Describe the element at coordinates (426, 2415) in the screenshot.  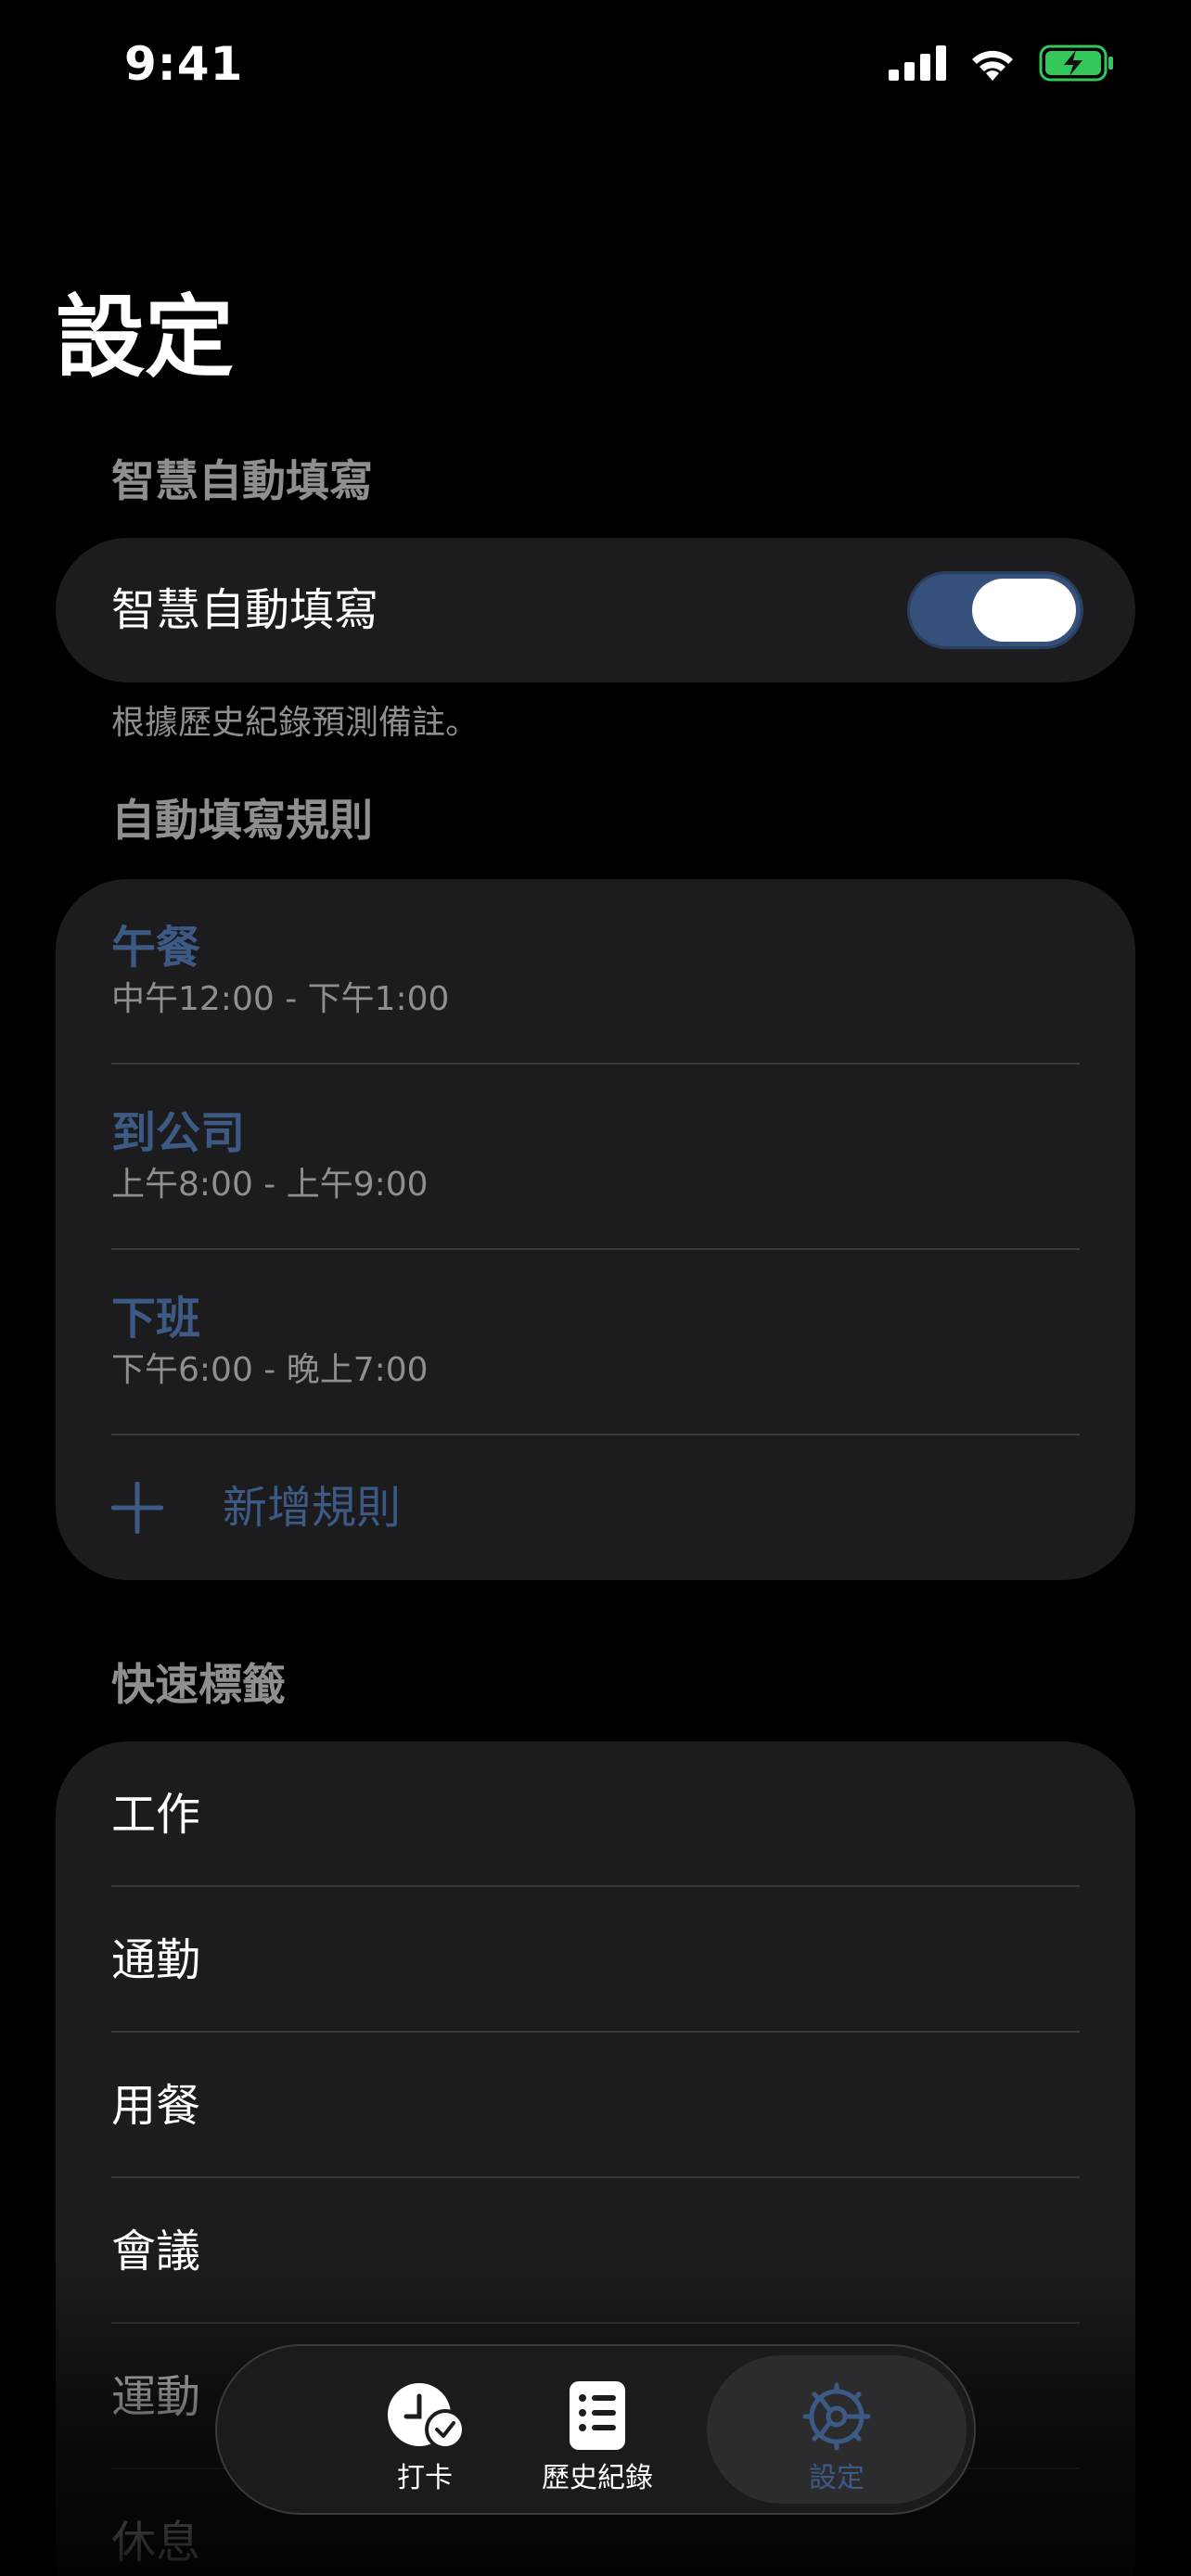
I see `clock-check-icon` at that location.